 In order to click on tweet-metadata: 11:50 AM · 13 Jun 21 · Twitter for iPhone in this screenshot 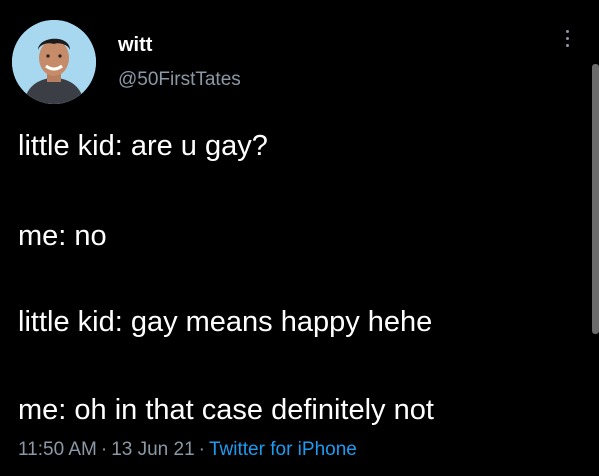, I will do `click(187, 450)`.